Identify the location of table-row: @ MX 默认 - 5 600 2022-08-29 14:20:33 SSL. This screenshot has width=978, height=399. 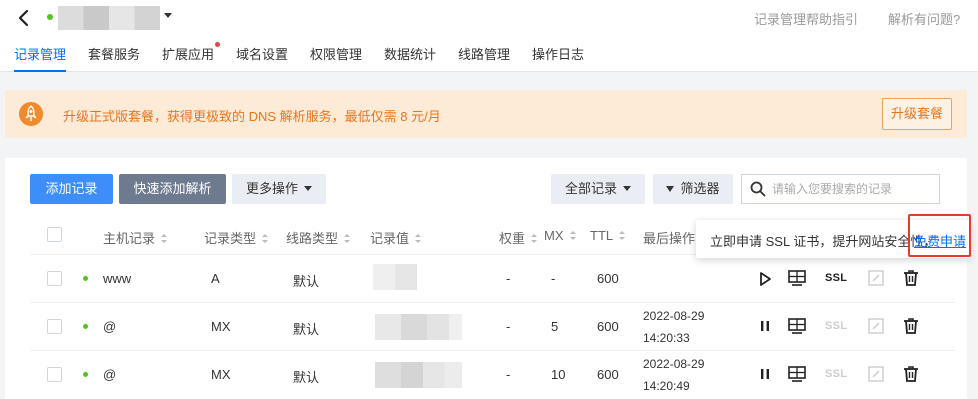
(486, 326).